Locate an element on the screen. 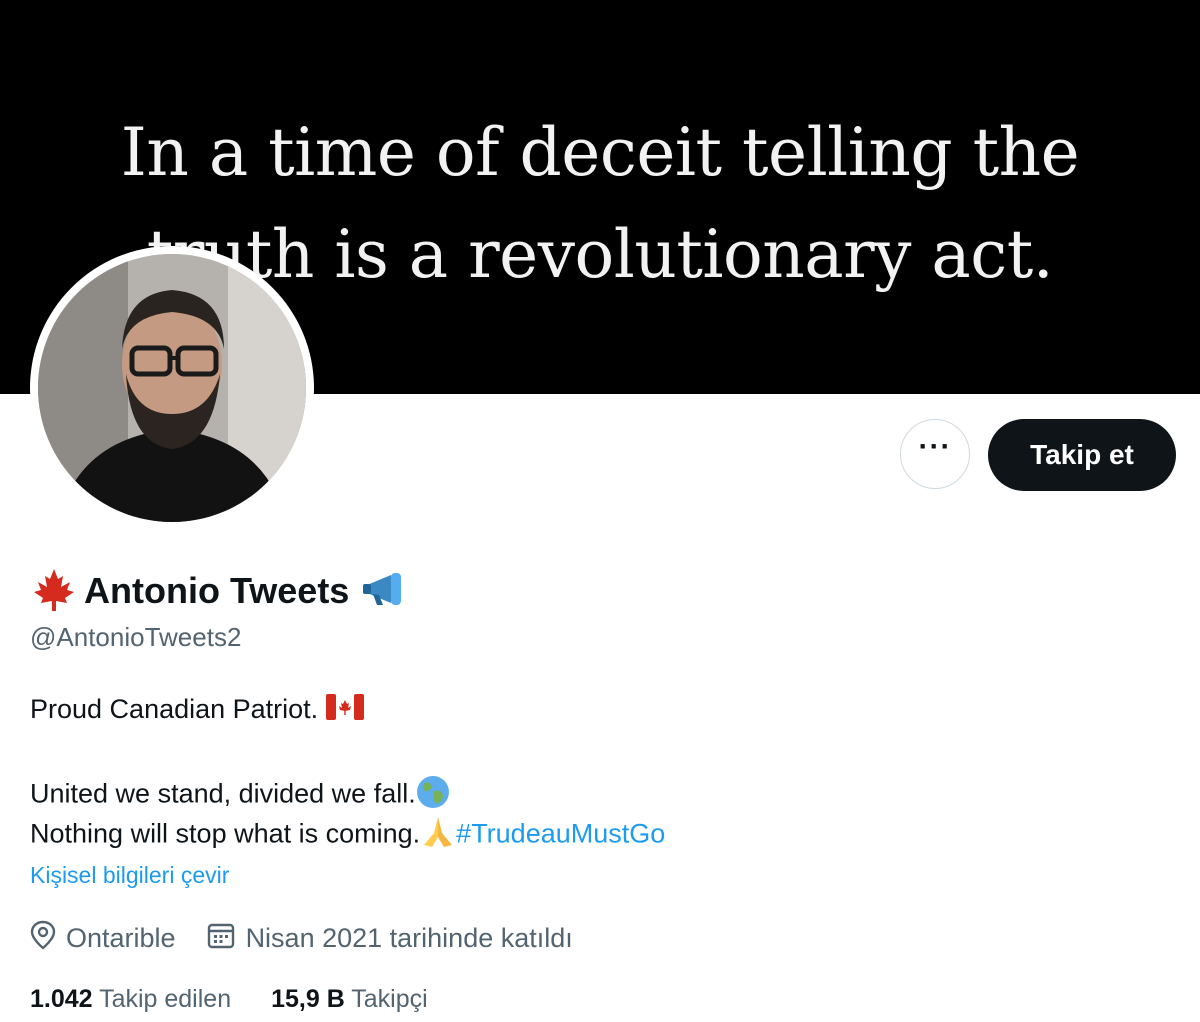 The image size is (1200, 1022). following-count: 1.042 is located at coordinates (61, 999).